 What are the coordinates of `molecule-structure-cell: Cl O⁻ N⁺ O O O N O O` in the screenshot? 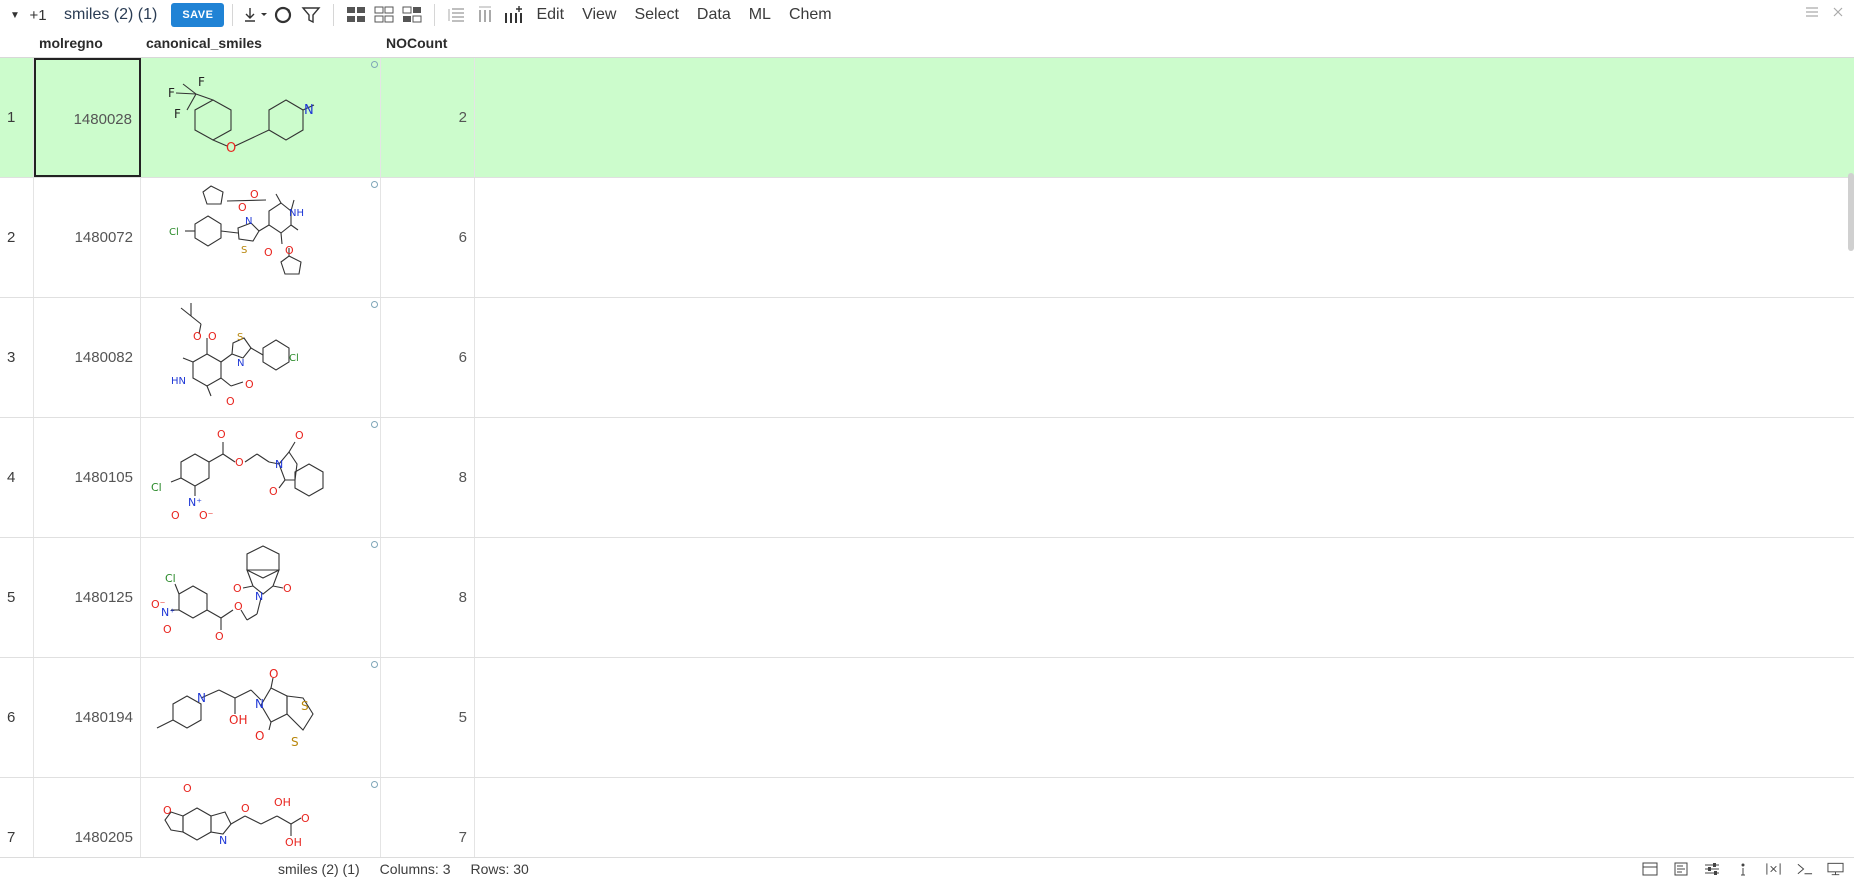 It's located at (261, 597).